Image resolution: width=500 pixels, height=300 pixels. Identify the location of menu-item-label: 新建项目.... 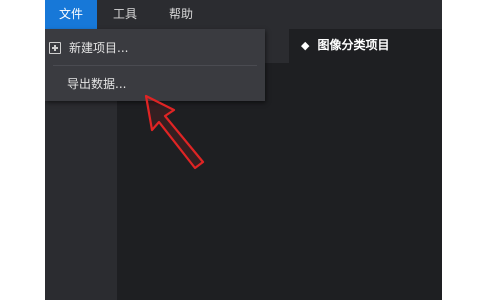
(99, 48).